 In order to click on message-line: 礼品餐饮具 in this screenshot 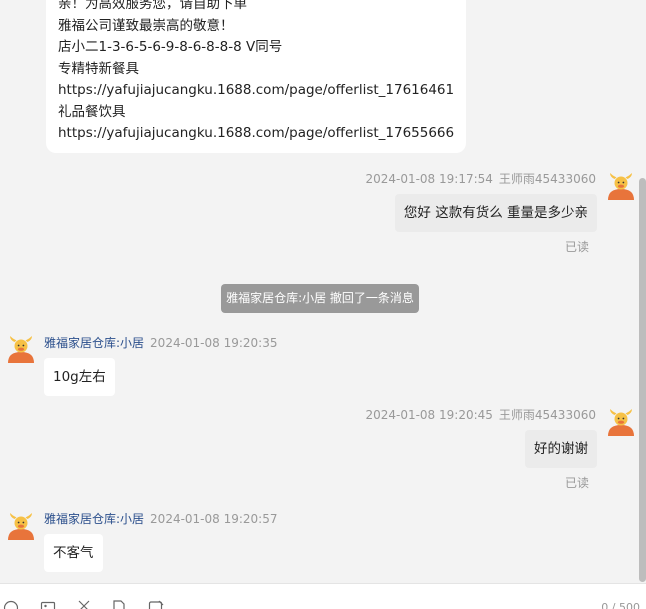, I will do `click(92, 111)`.